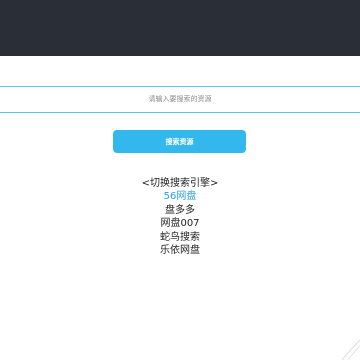 The height and width of the screenshot is (360, 360). I want to click on search-input-bottom-border, so click(180, 112).